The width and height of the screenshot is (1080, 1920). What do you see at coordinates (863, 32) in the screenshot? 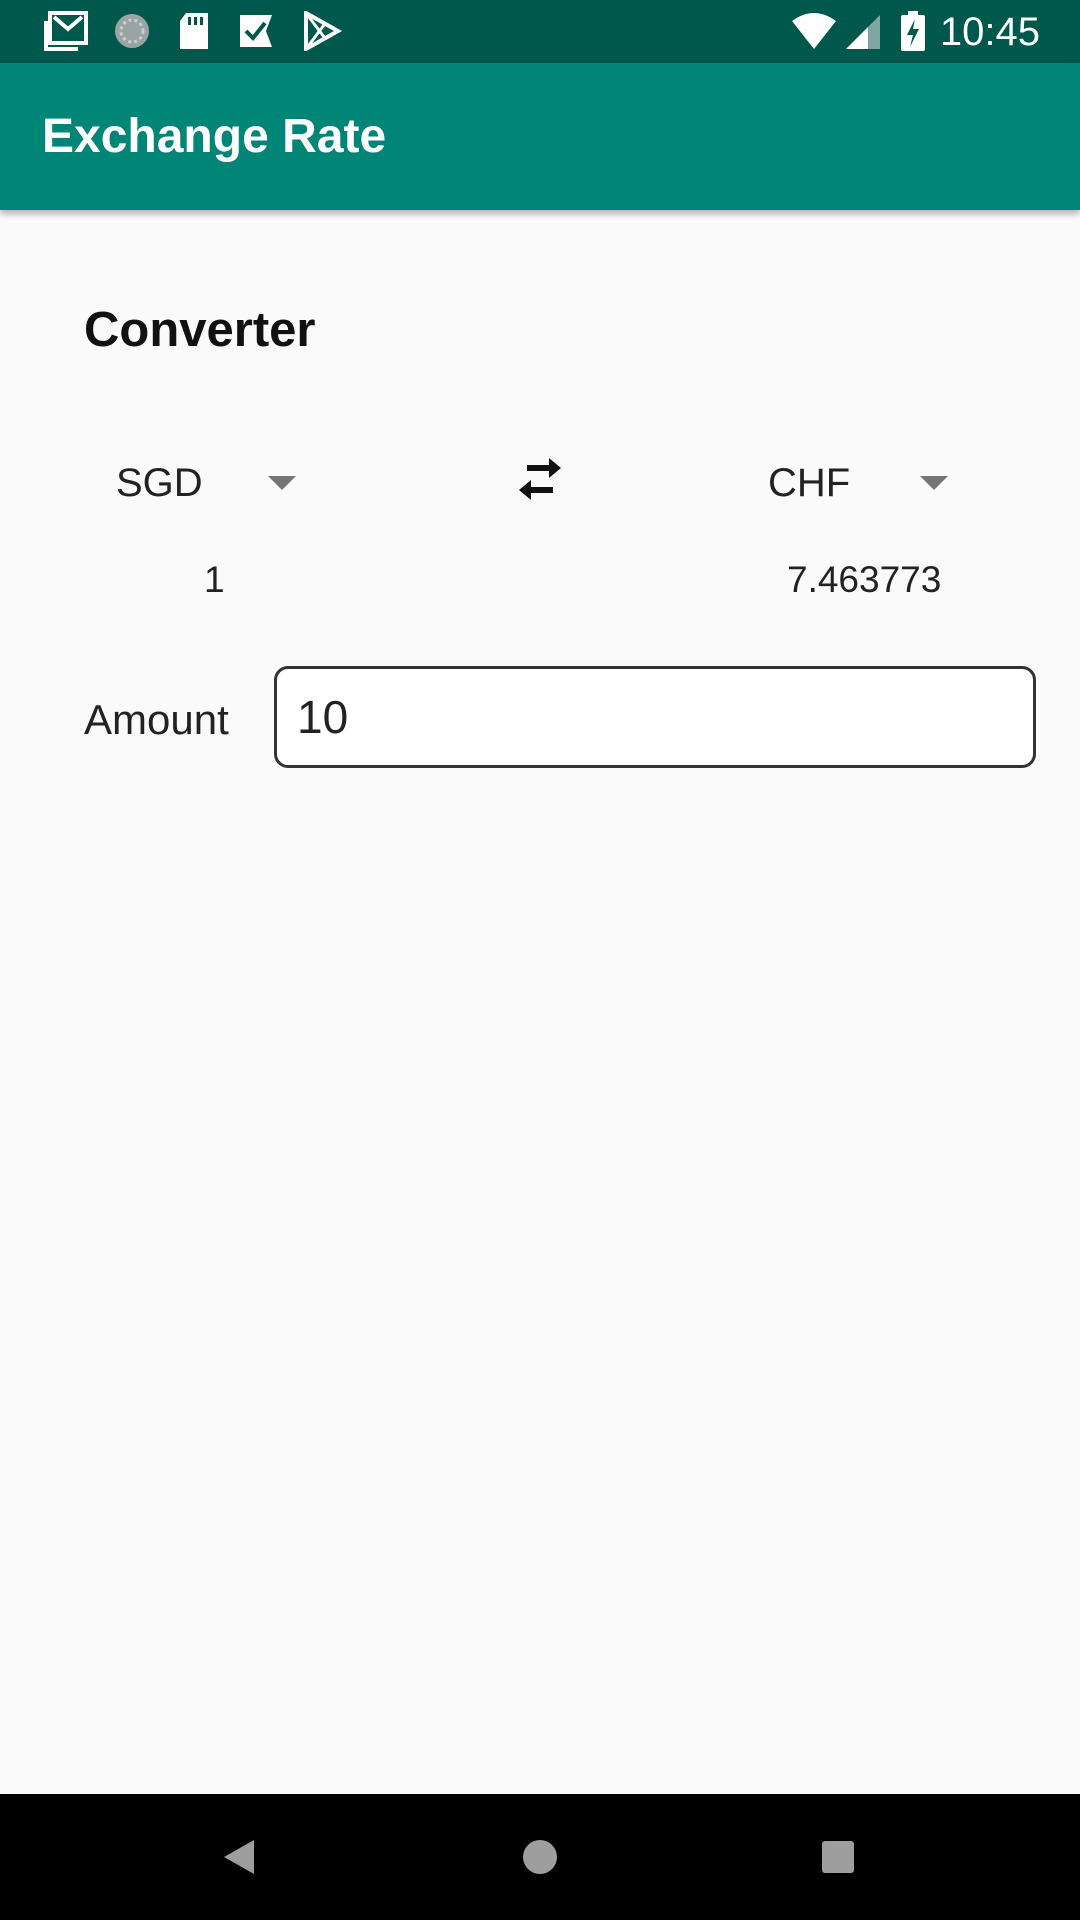
I see `cellular-signal-icon` at bounding box center [863, 32].